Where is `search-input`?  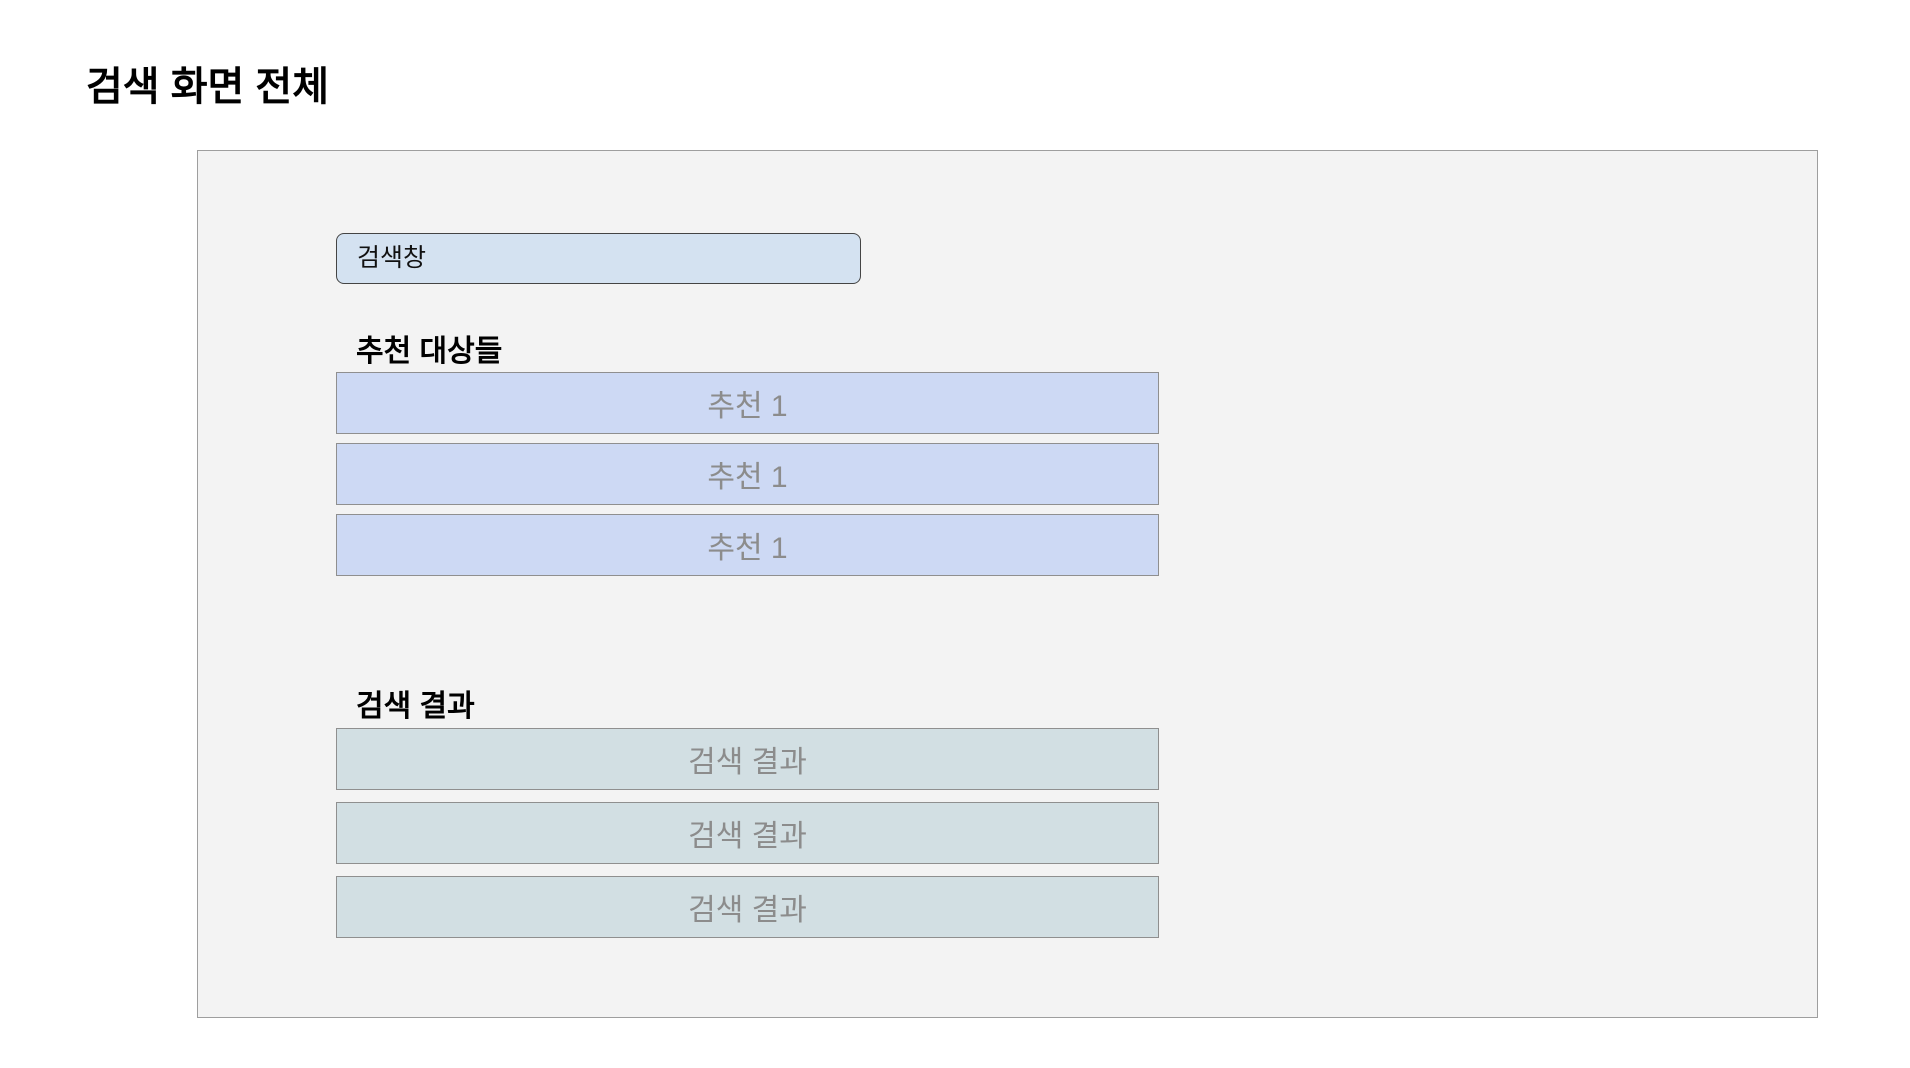
search-input is located at coordinates (608, 258).